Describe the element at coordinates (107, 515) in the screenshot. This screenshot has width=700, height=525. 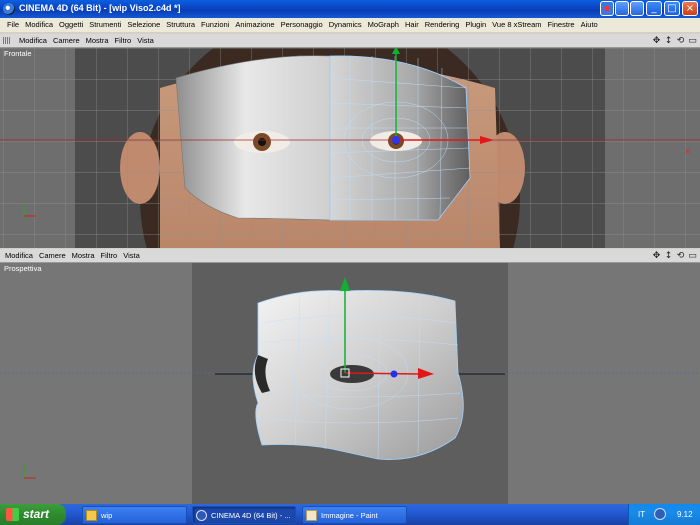
I see `task-label: wip` at that location.